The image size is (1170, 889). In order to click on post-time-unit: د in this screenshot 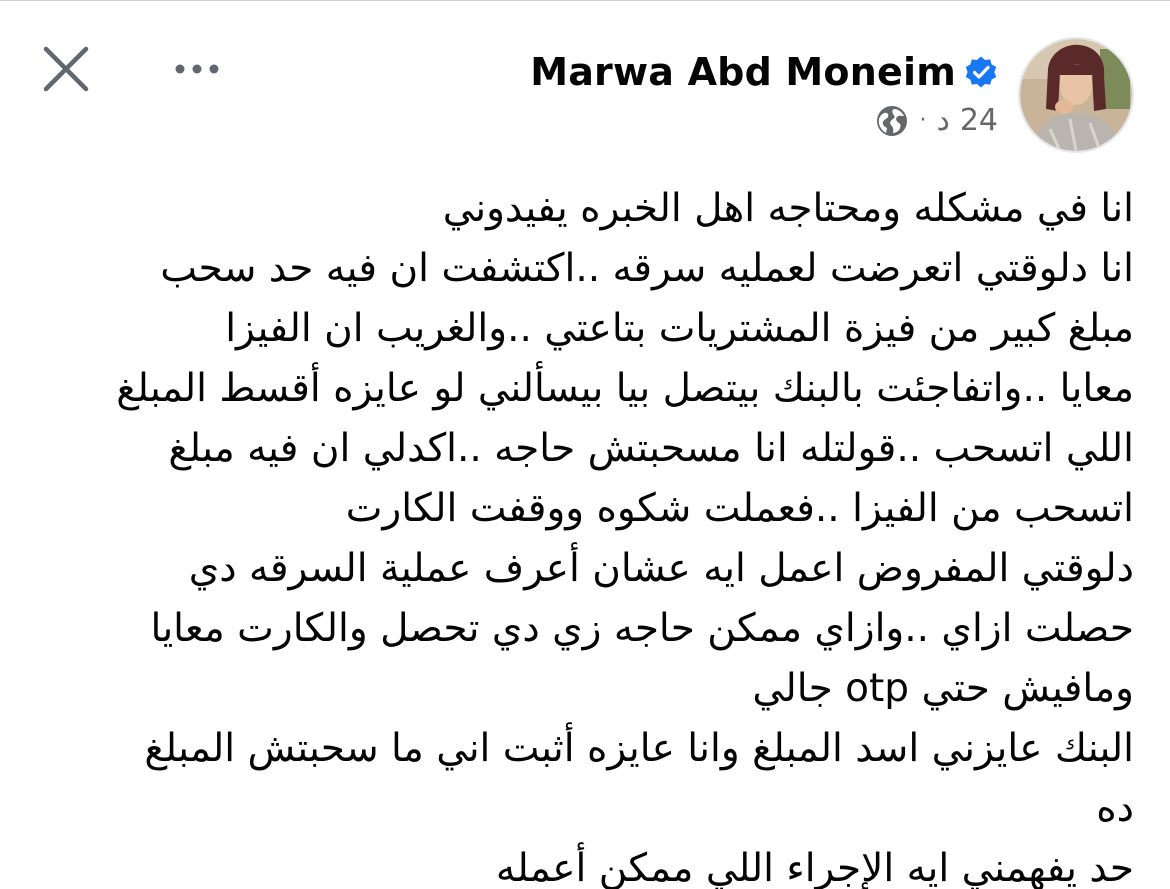, I will do `click(943, 120)`.